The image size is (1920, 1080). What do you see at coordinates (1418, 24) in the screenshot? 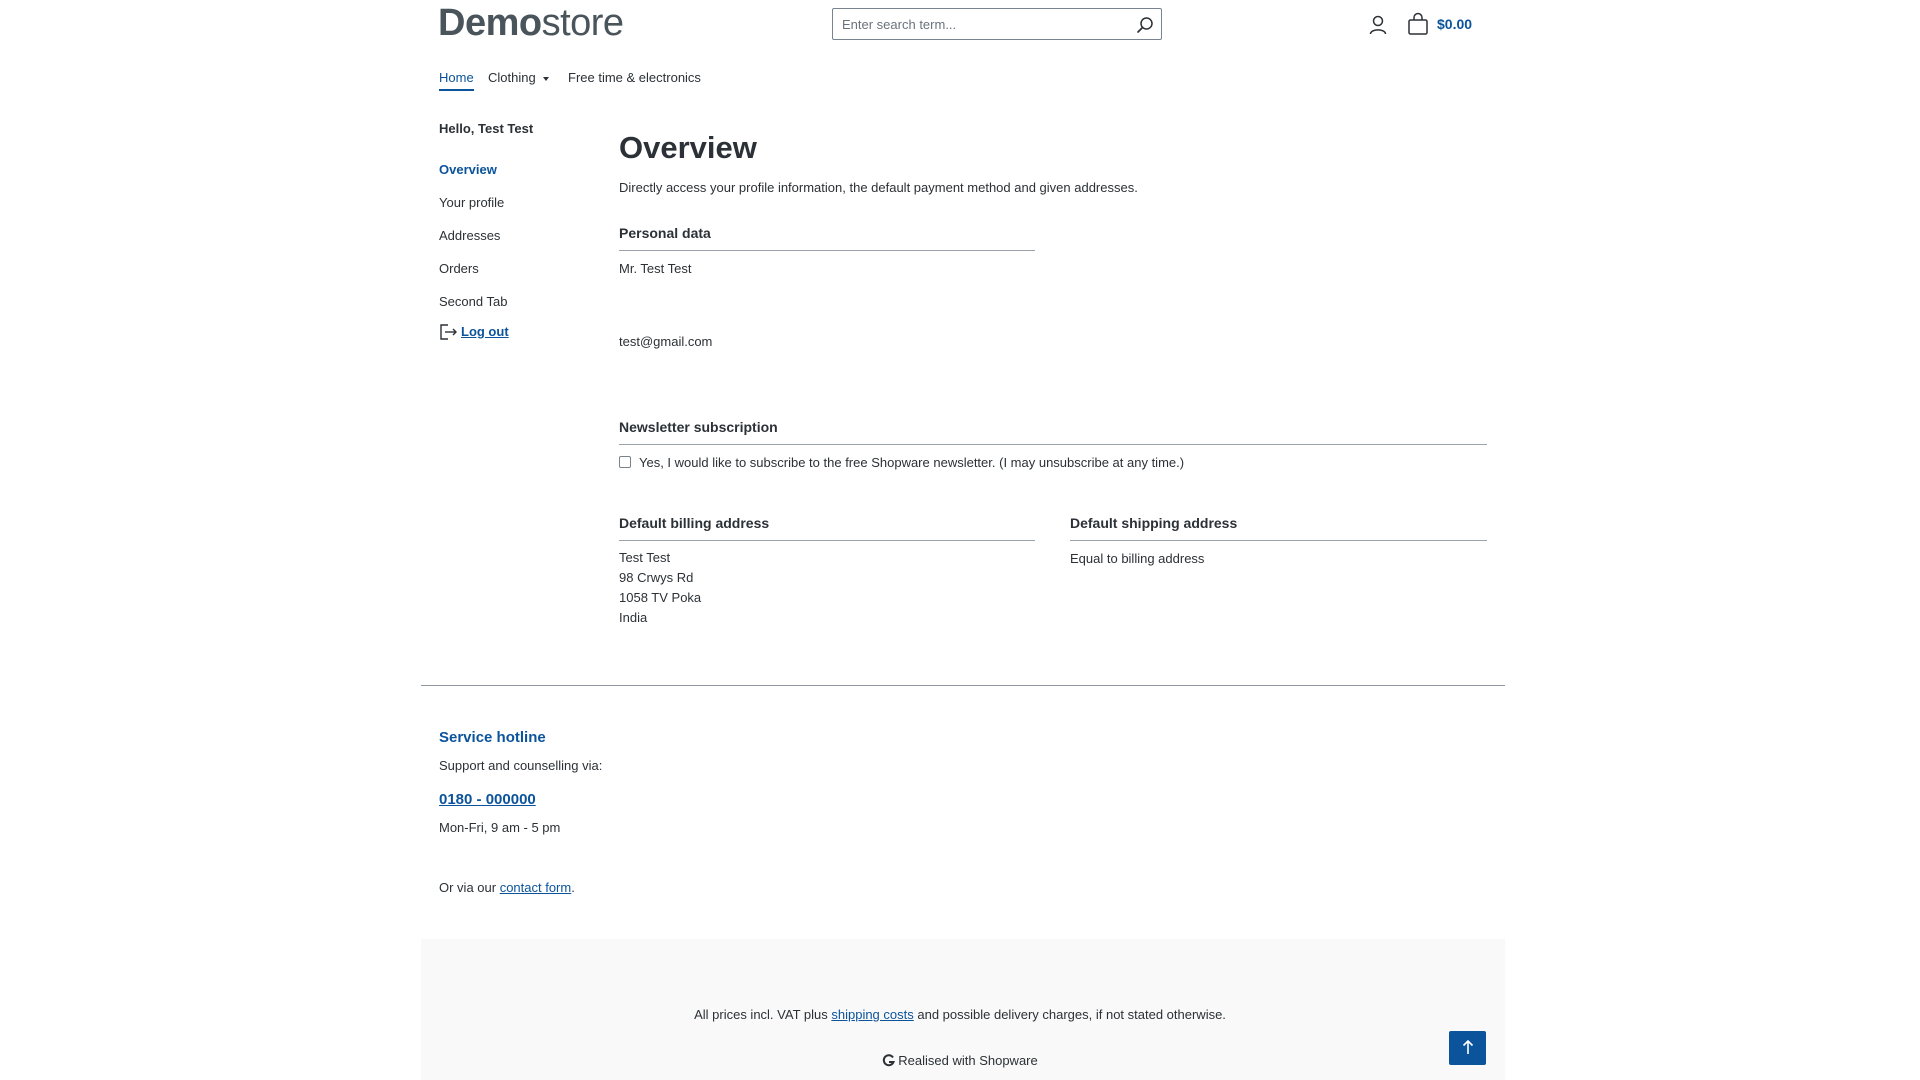
I see `cart-icon` at bounding box center [1418, 24].